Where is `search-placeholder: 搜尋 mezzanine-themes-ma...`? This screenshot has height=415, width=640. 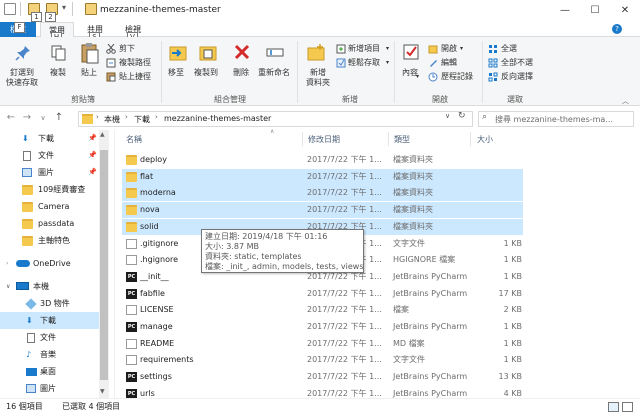 search-placeholder: 搜尋 mezzanine-themes-ma... is located at coordinates (554, 119).